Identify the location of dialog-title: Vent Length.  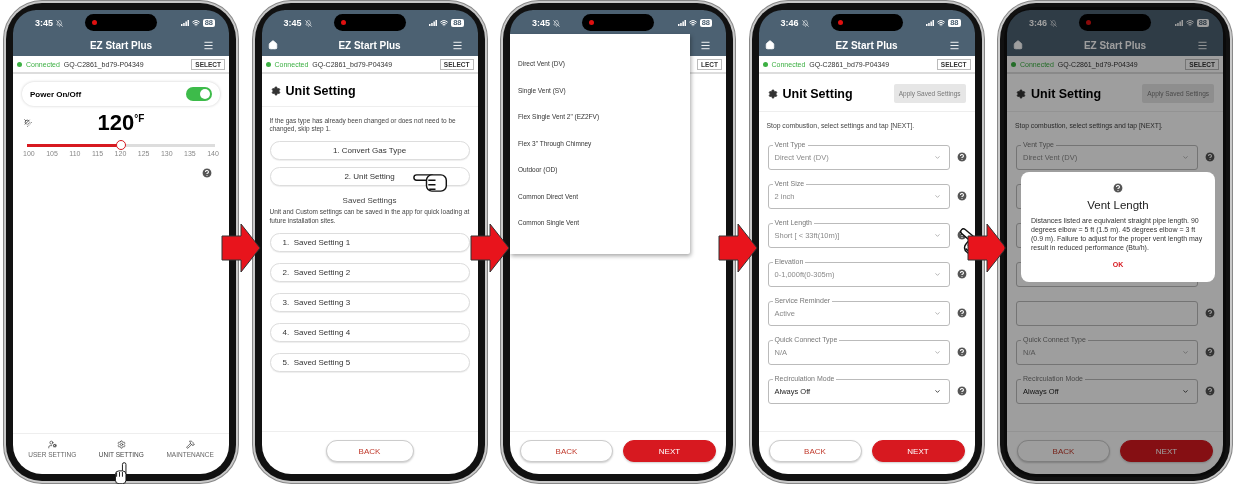
(1118, 205).